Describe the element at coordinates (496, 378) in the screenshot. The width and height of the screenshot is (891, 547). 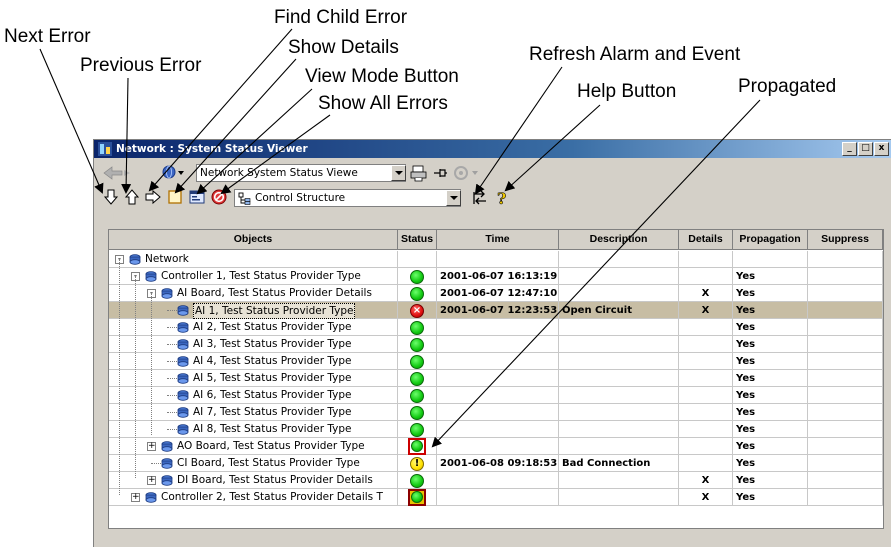
I see `table-row: AI 5, Test Status Provider Type Yes` at that location.